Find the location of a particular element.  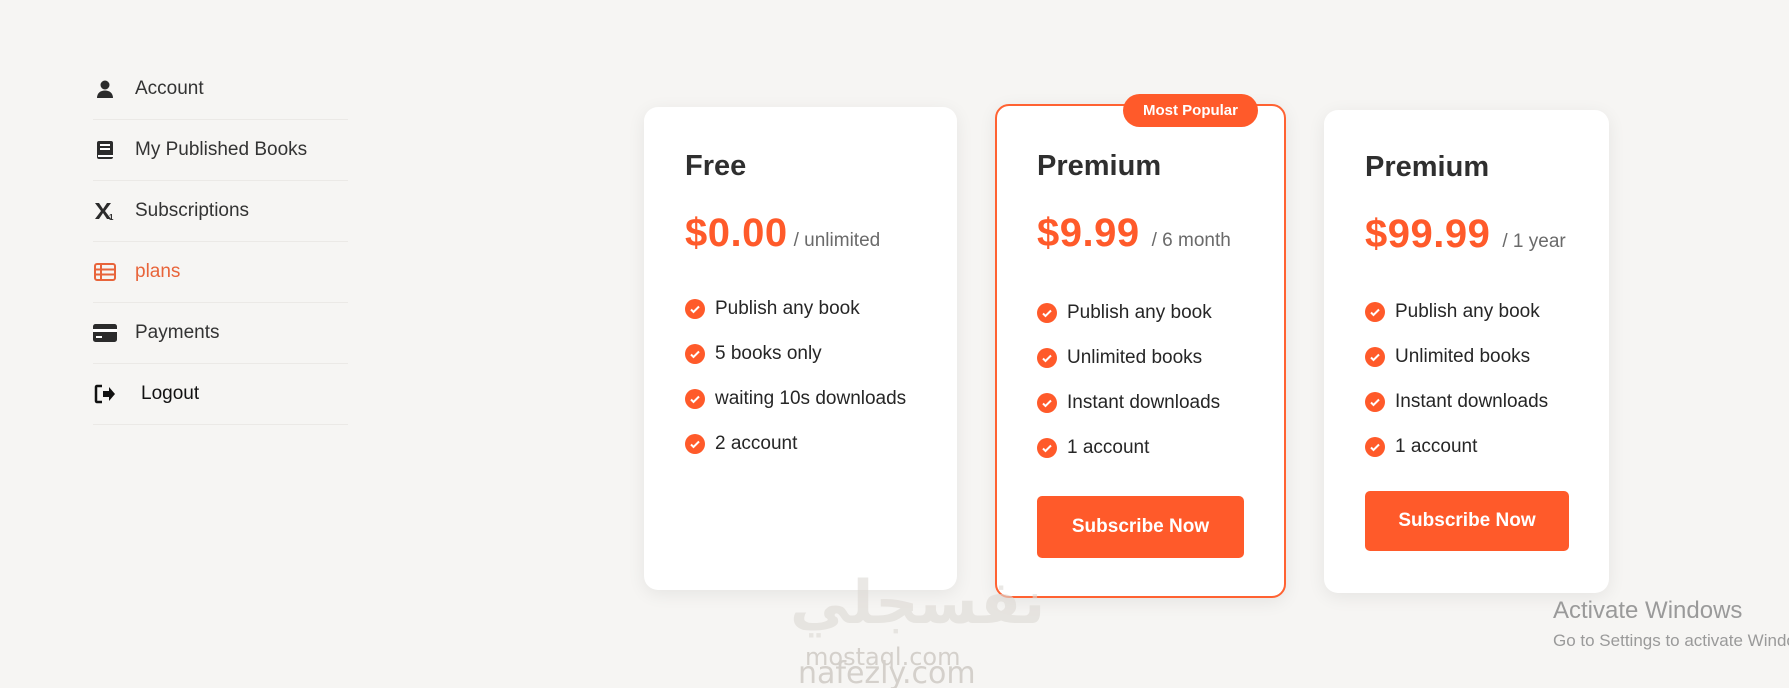

plan-period: / 6 month is located at coordinates (1191, 240).